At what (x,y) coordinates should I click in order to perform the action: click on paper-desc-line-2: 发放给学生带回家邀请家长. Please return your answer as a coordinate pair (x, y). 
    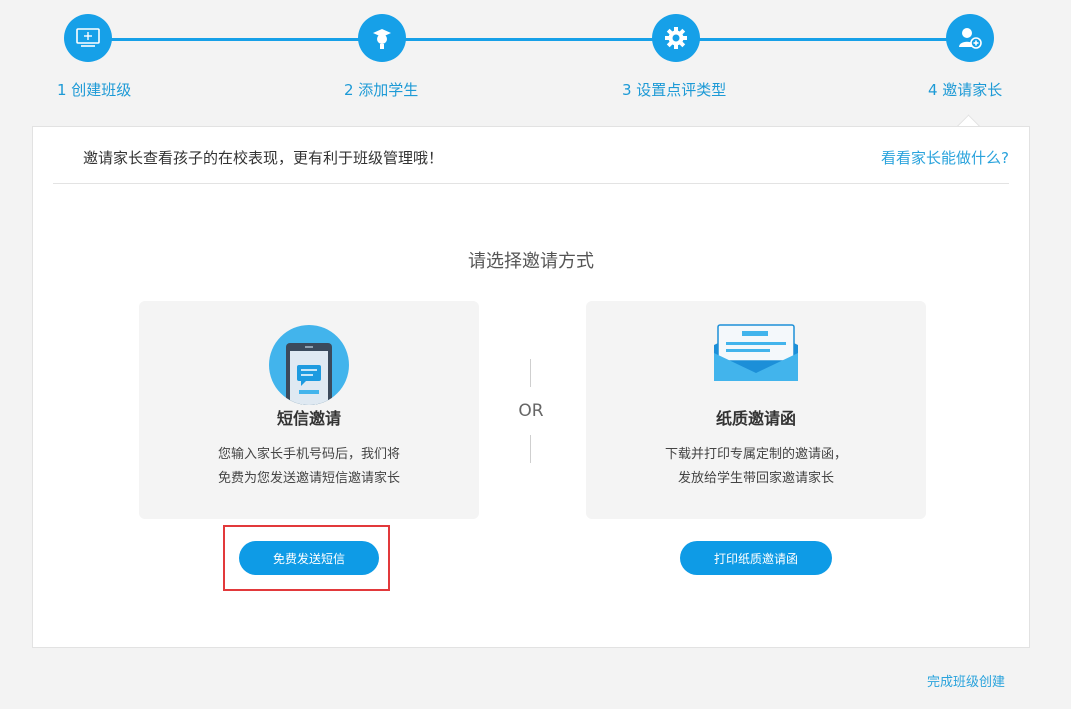
    Looking at the image, I should click on (755, 478).